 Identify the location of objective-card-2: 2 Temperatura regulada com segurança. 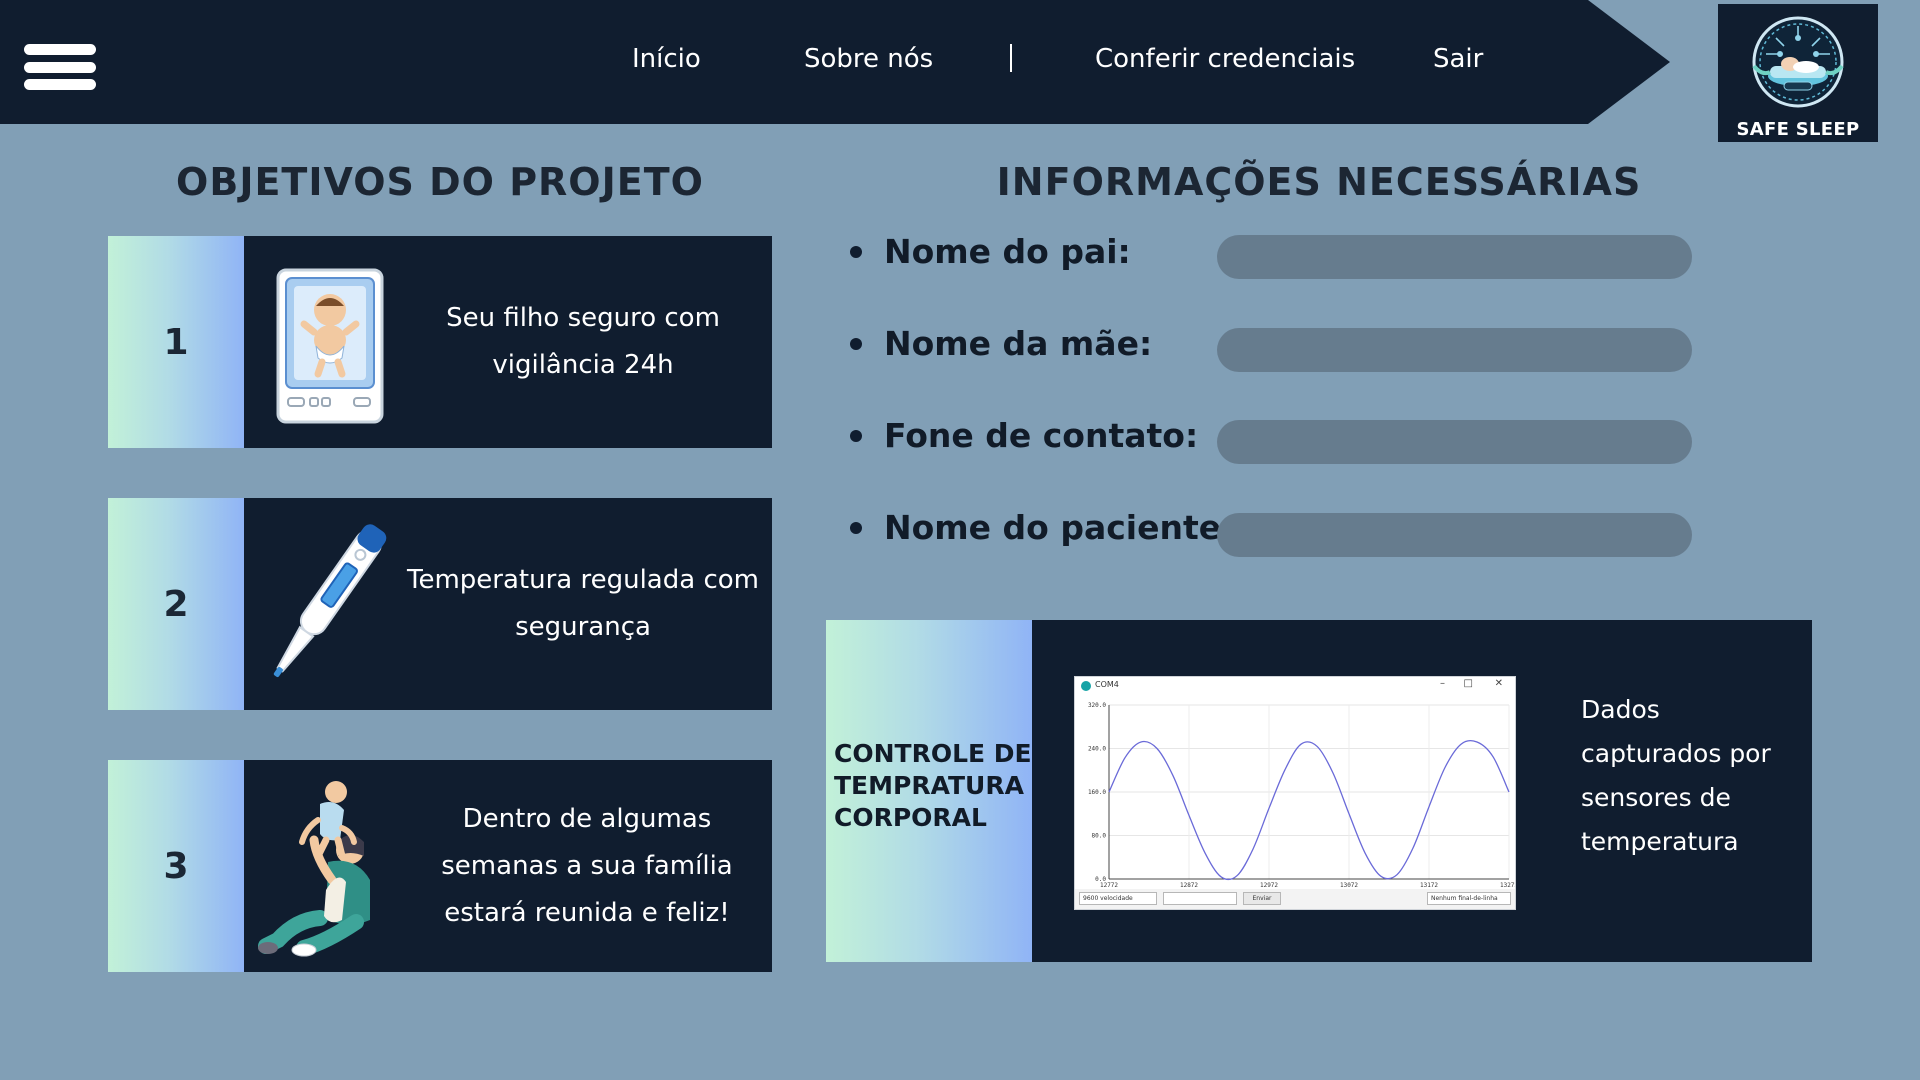
(440, 604).